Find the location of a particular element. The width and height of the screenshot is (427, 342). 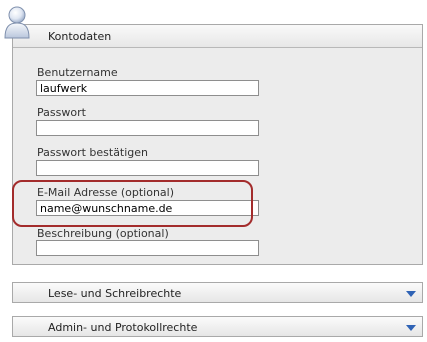

email-input is located at coordinates (147, 208).